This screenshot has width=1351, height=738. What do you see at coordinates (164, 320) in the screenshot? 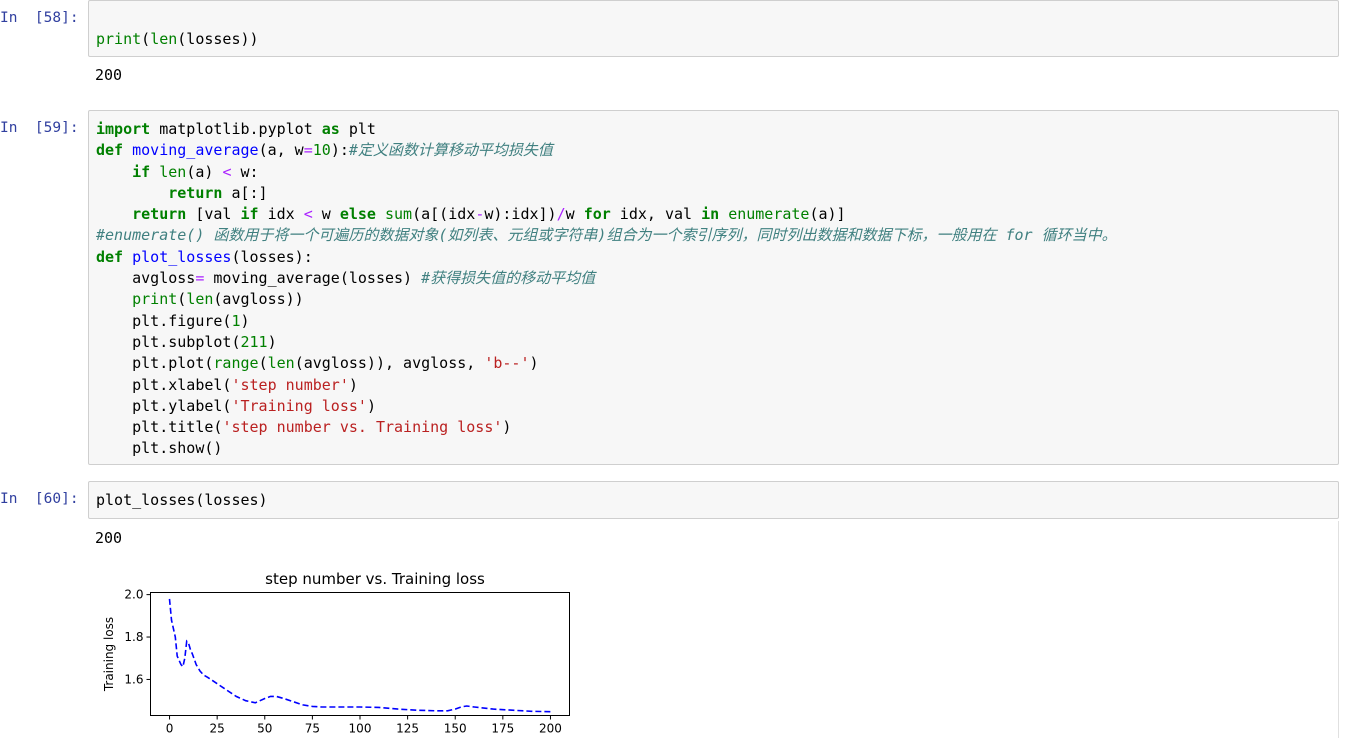
I see `code-token: plt.figure(` at bounding box center [164, 320].